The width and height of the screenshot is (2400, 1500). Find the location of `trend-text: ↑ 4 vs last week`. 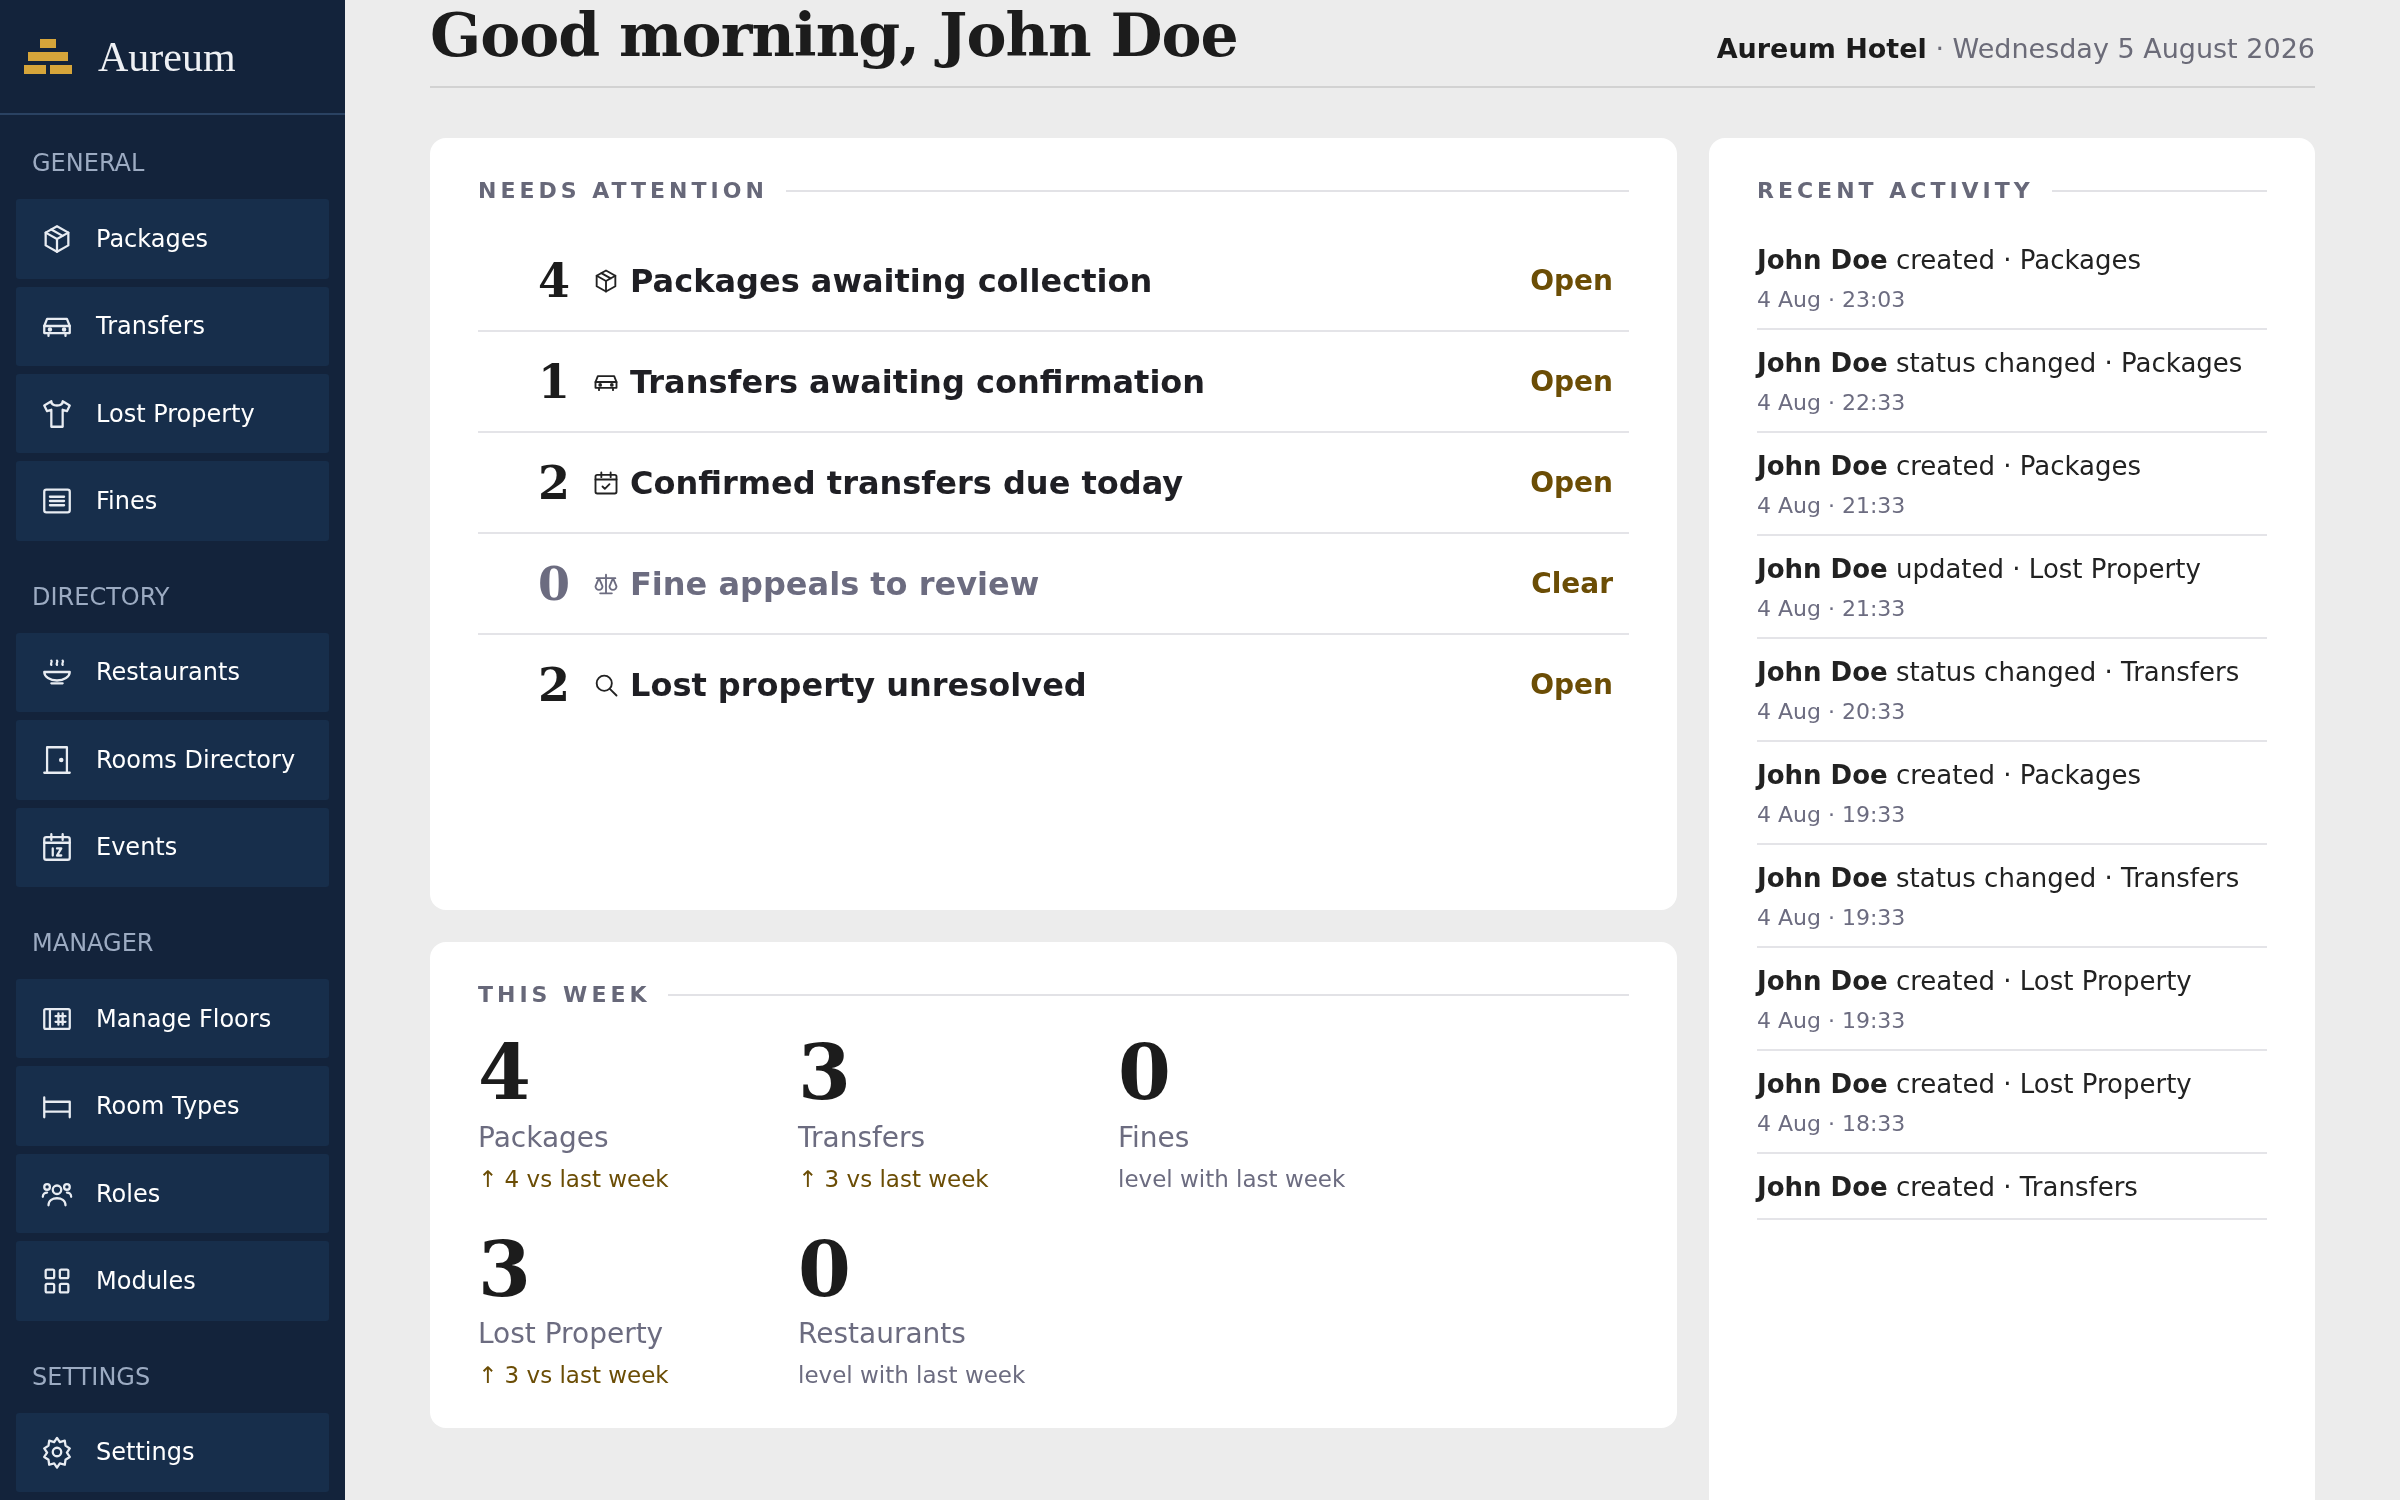

trend-text: ↑ 4 vs last week is located at coordinates (574, 1178).